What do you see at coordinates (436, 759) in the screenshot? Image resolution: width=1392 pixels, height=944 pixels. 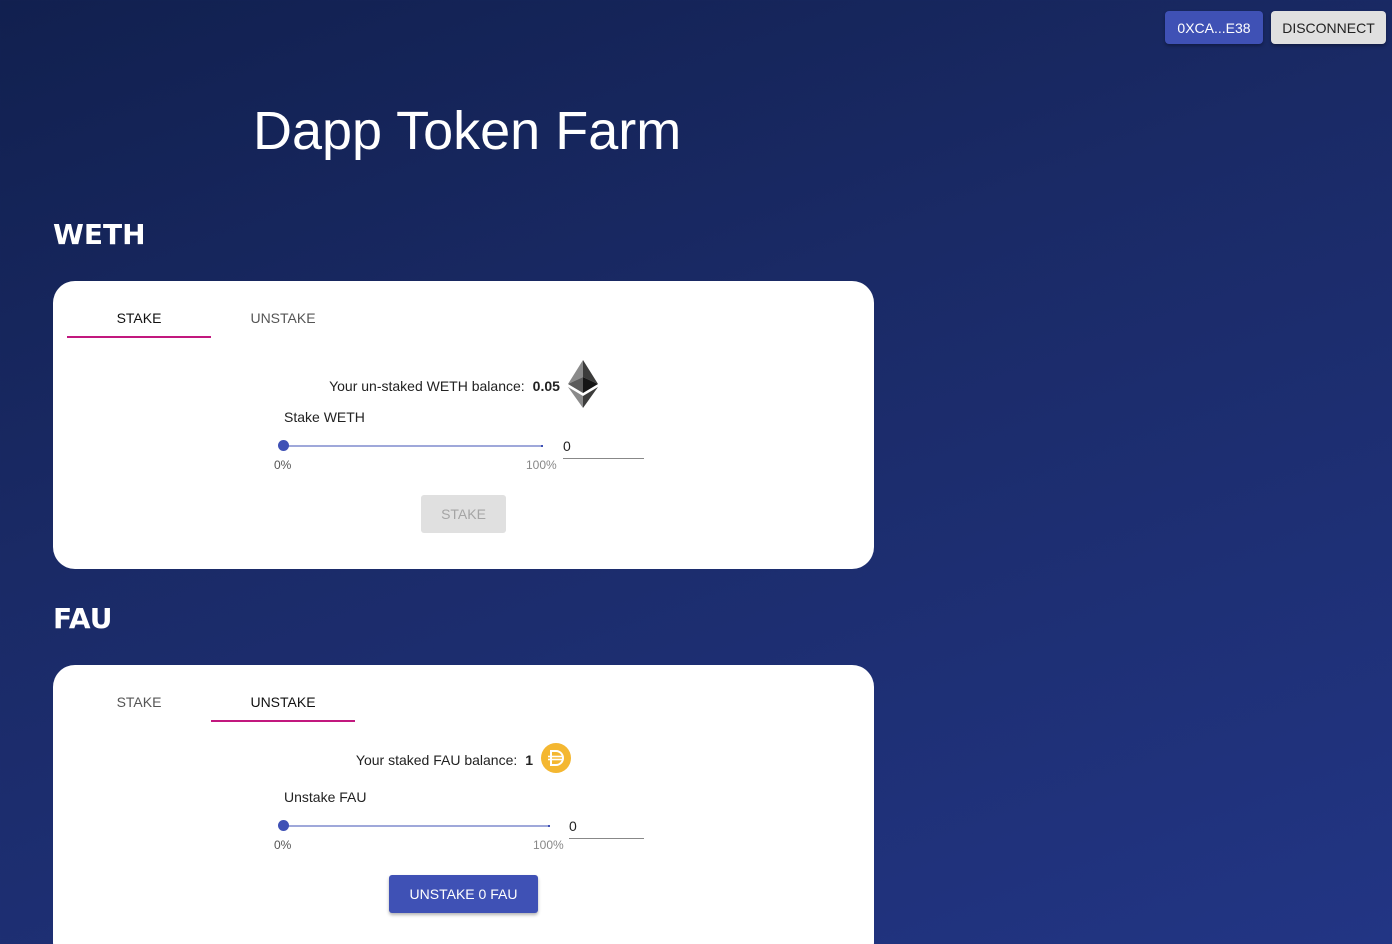 I see `fau-balance-label: Your staked FAU balance:` at bounding box center [436, 759].